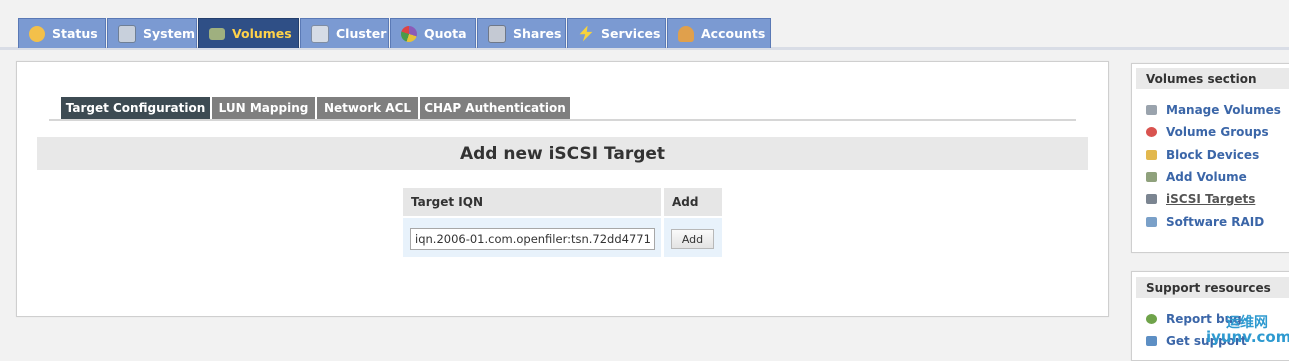 The height and width of the screenshot is (361, 1289). I want to click on sidebar-item-iscsi-targets: iSCSI Targets, so click(1200, 199).